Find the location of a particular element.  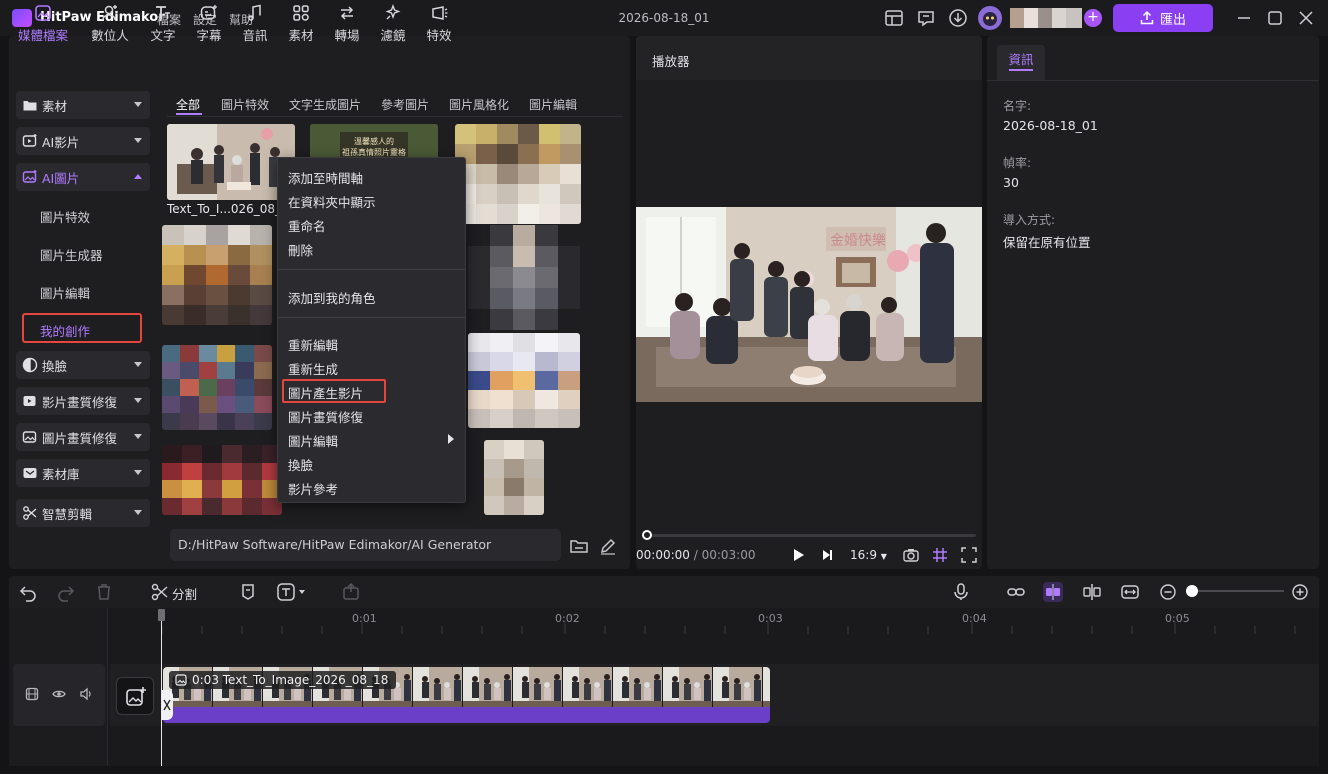

edit-path-icon is located at coordinates (608, 546).